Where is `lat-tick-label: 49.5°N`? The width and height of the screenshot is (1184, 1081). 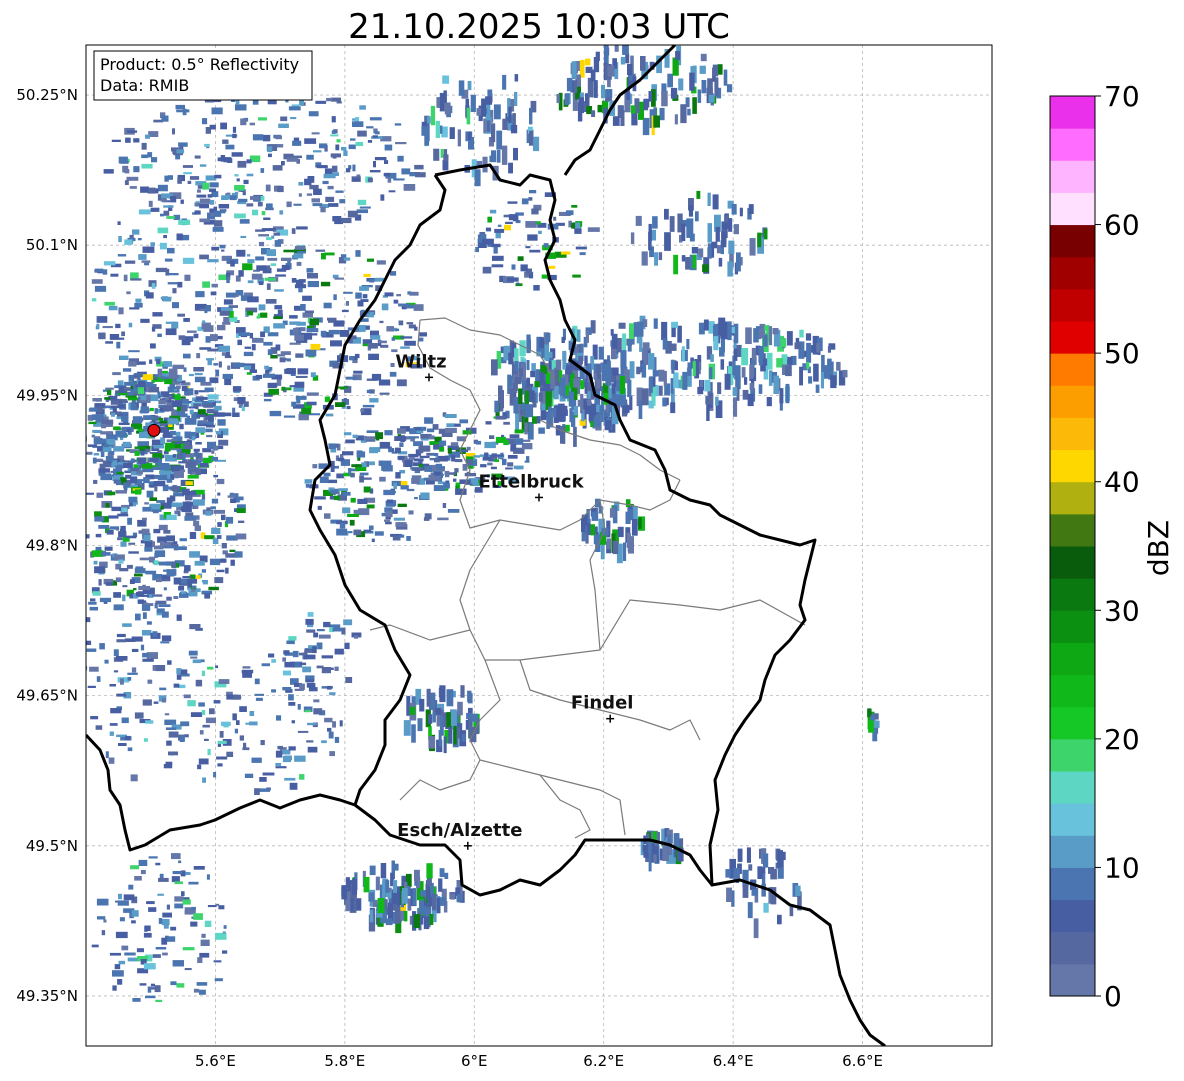 lat-tick-label: 49.5°N is located at coordinates (52, 846).